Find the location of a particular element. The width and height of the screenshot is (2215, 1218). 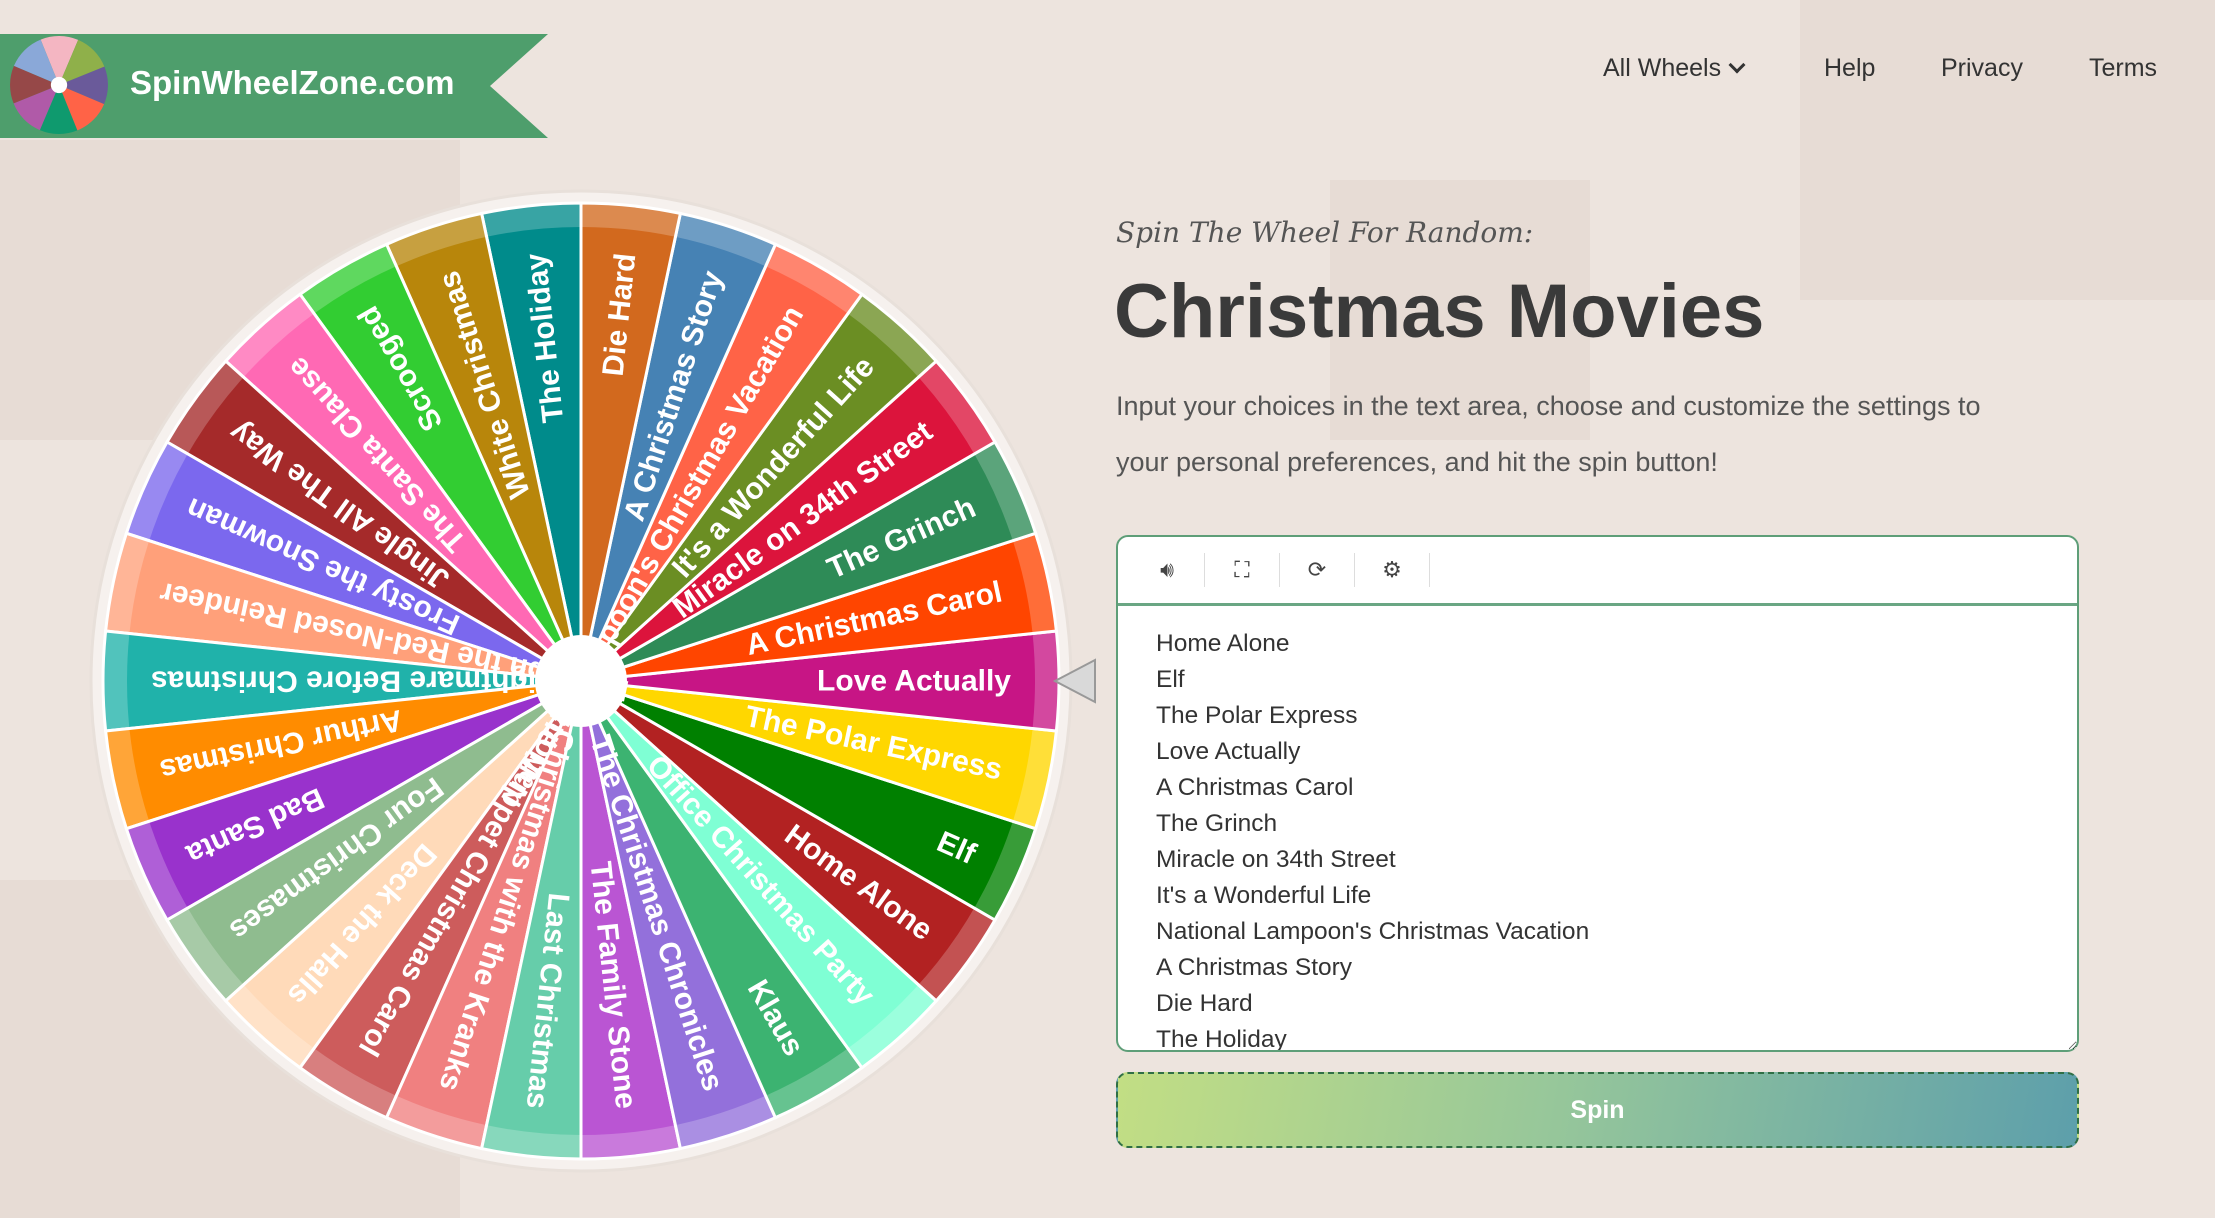

brand-name: SpinWheelZone.com is located at coordinates (292, 83).